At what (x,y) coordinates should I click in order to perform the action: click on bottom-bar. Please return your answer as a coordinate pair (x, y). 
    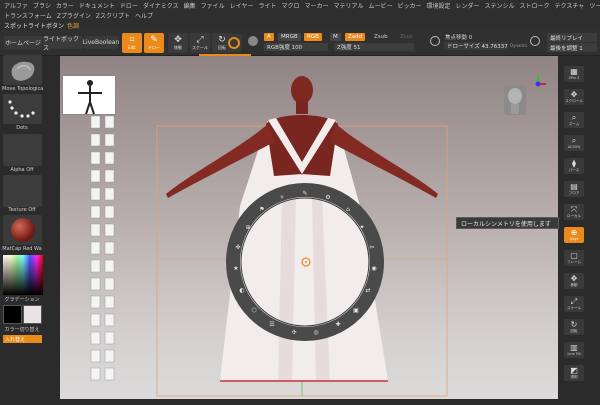
    Looking at the image, I should click on (309, 402).